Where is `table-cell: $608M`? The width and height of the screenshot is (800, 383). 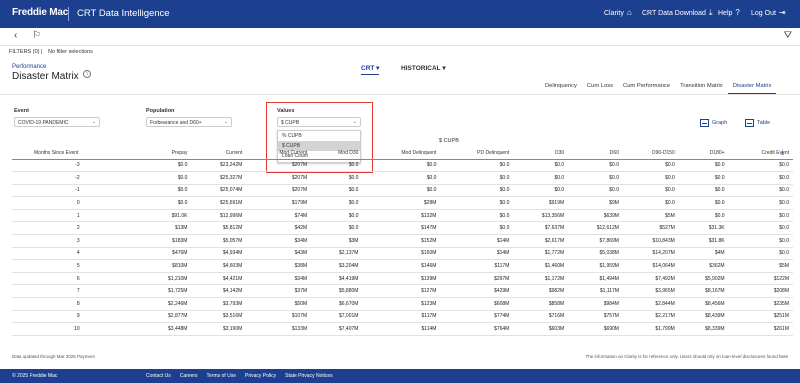
table-cell: $608M is located at coordinates (477, 304).